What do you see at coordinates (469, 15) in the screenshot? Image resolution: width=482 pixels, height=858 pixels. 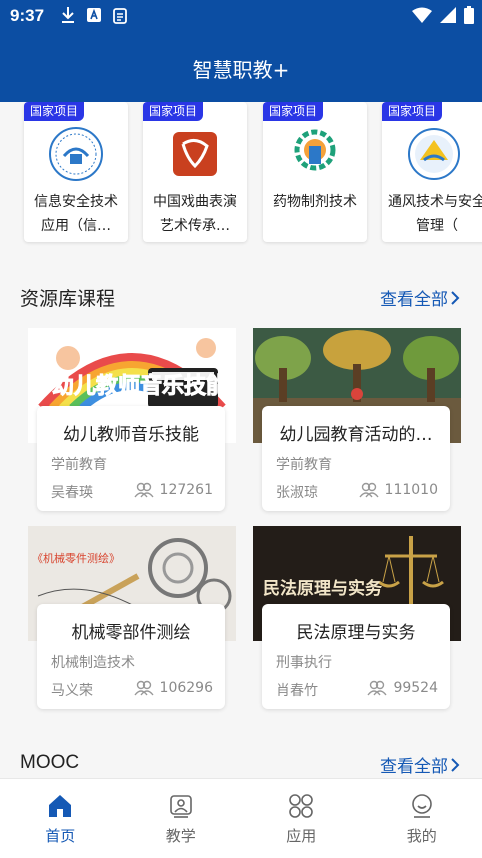 I see `battery-icon` at bounding box center [469, 15].